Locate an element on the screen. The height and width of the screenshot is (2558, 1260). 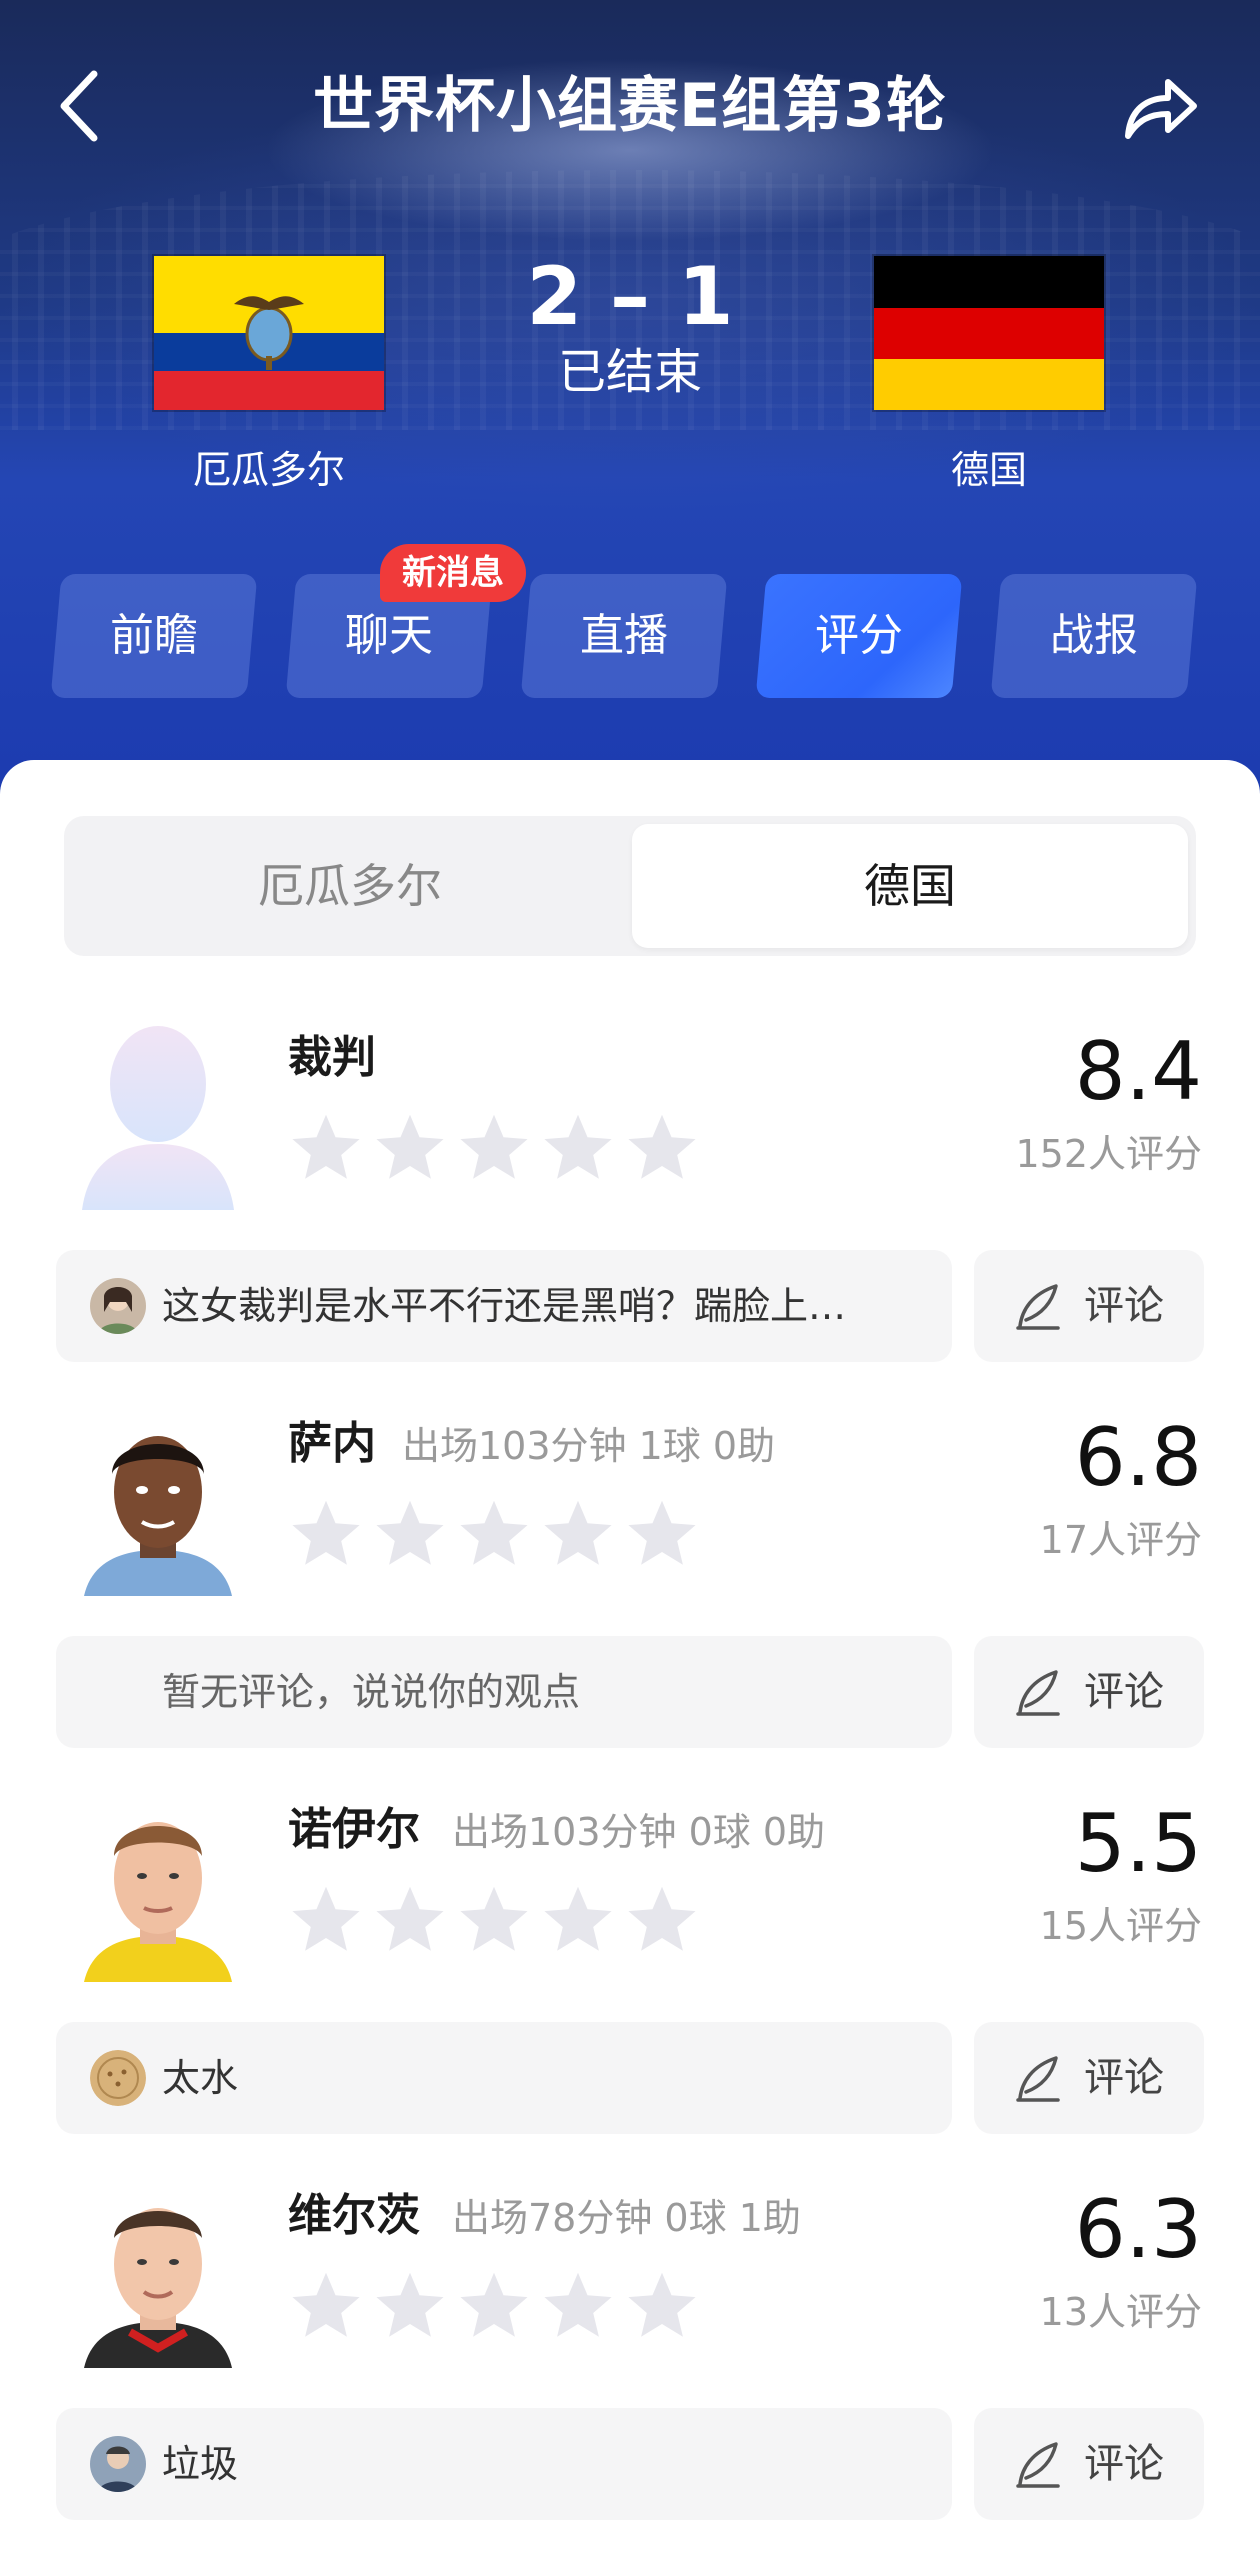
away-team-name: 德国 is located at coordinates (988, 470).